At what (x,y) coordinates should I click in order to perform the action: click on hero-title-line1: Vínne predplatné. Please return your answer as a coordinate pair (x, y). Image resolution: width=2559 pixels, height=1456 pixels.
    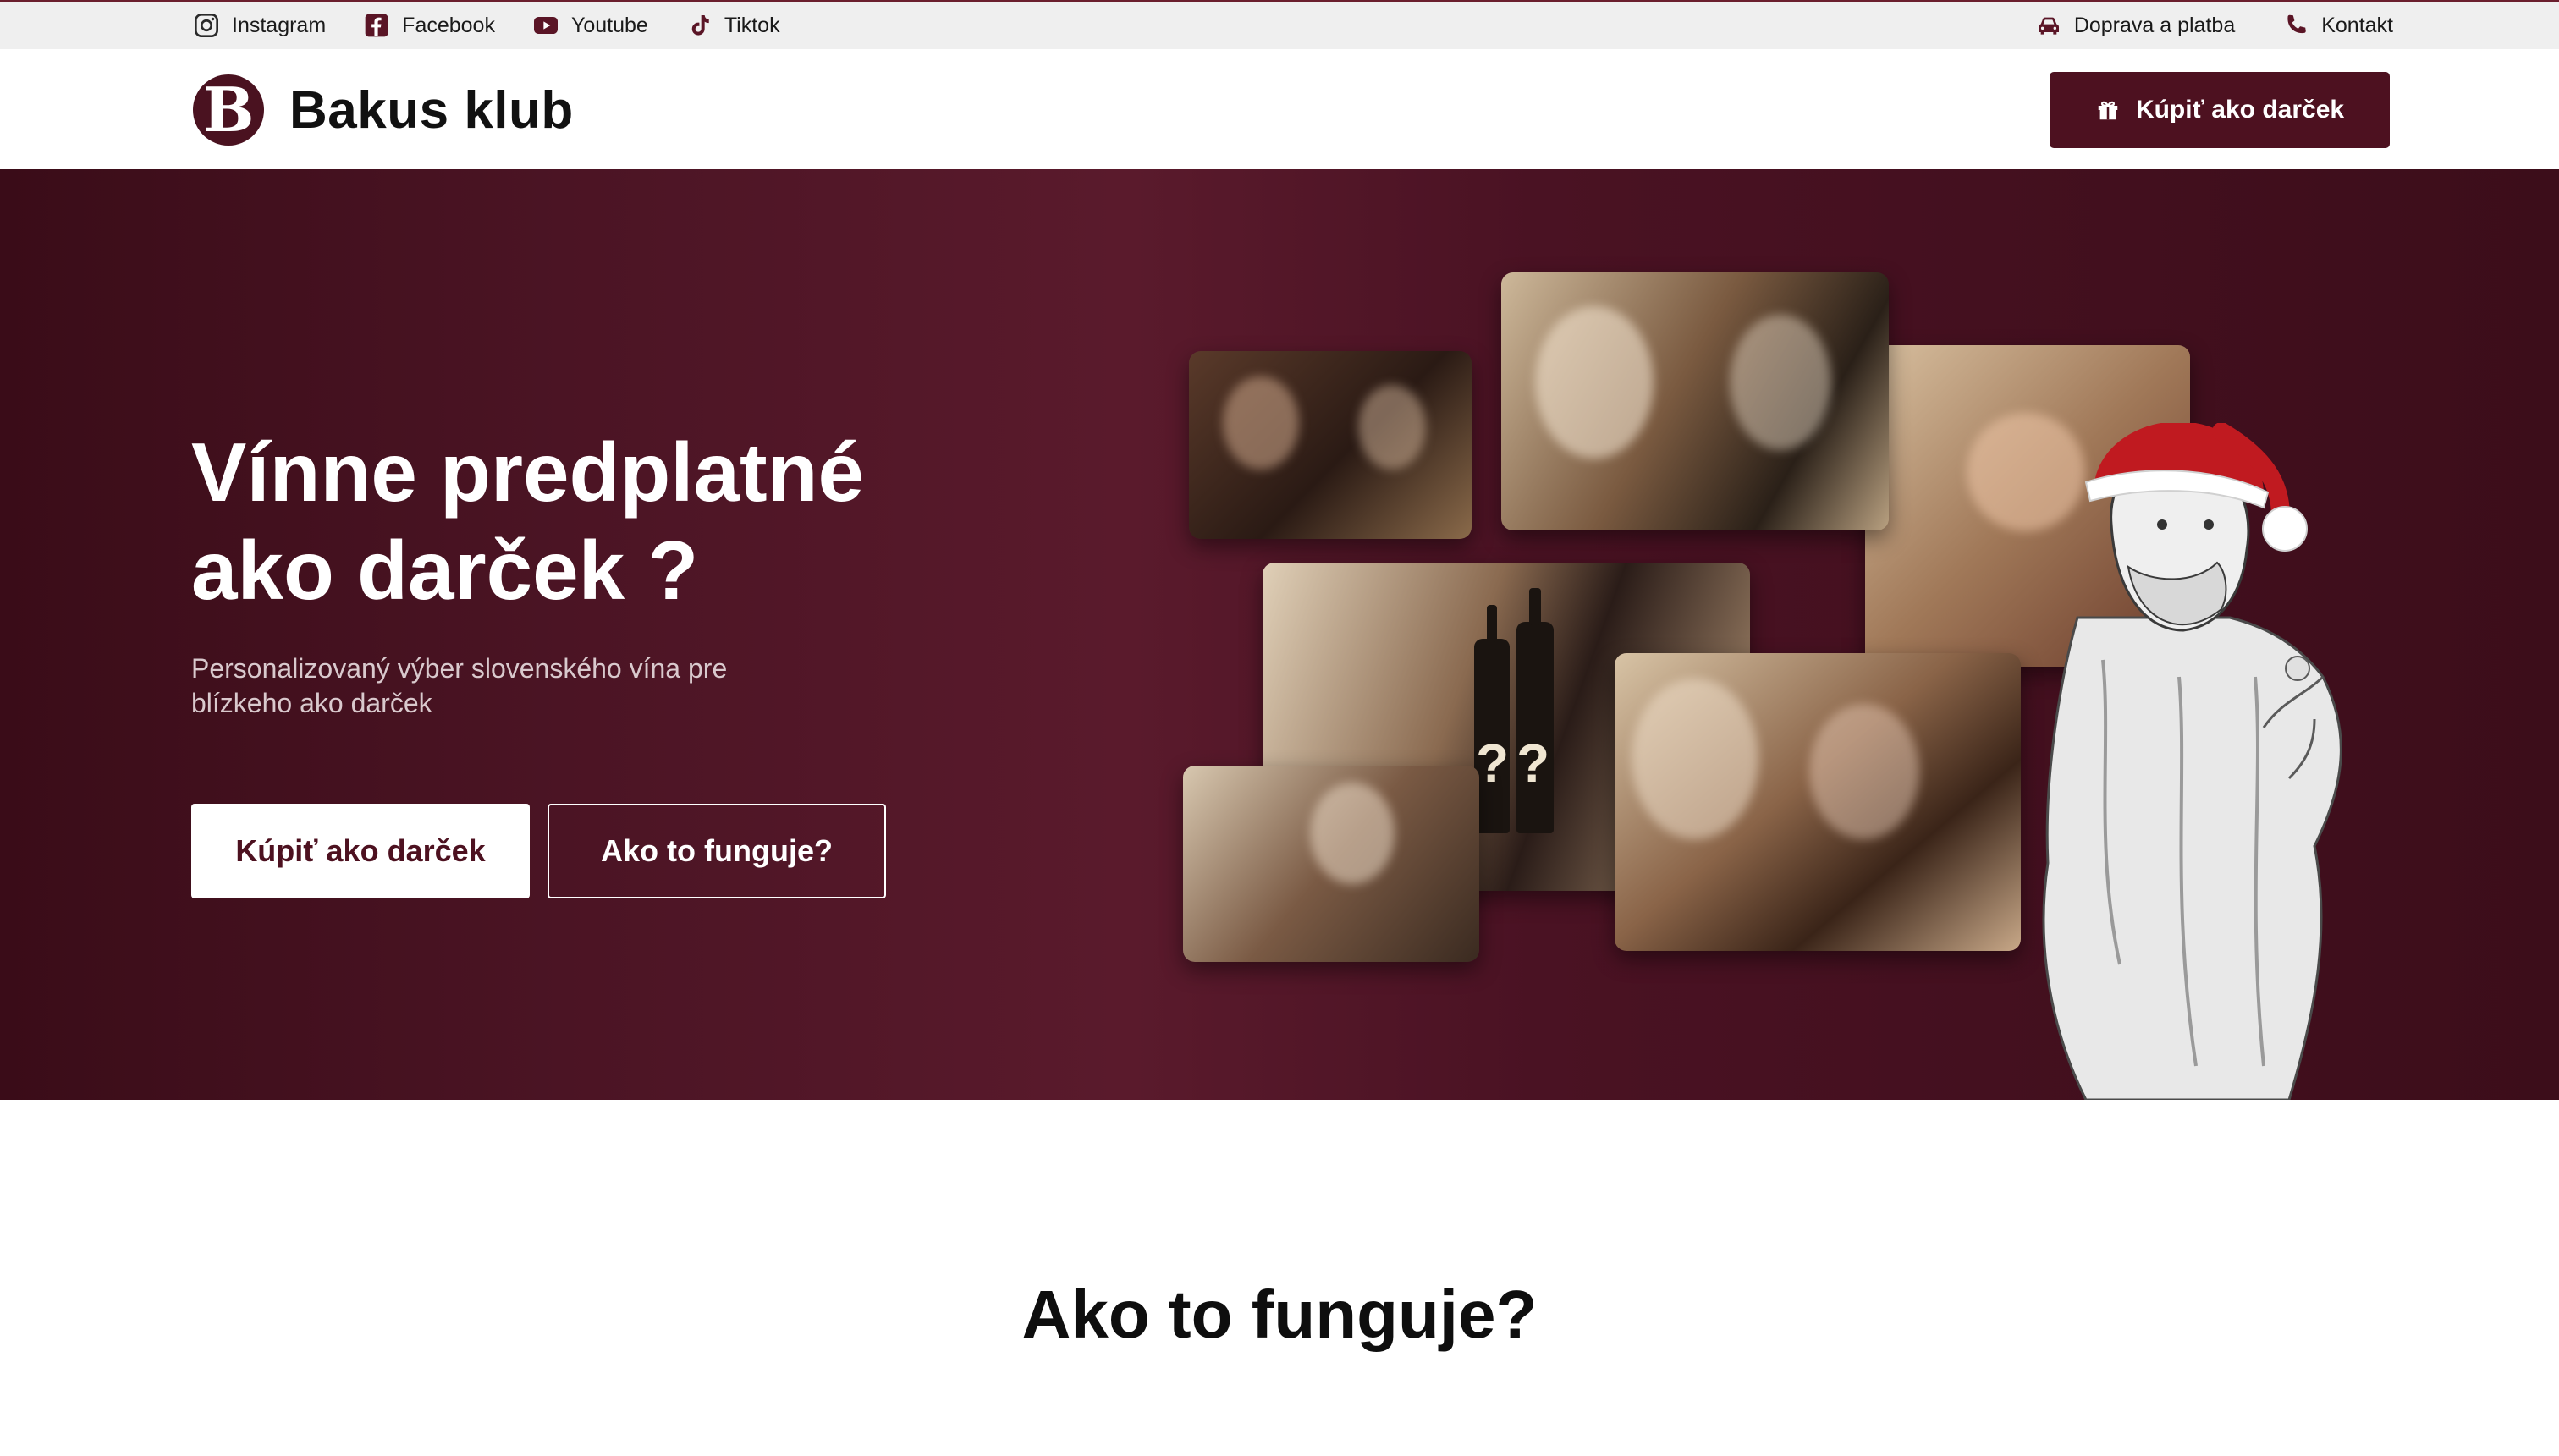
    Looking at the image, I should click on (528, 473).